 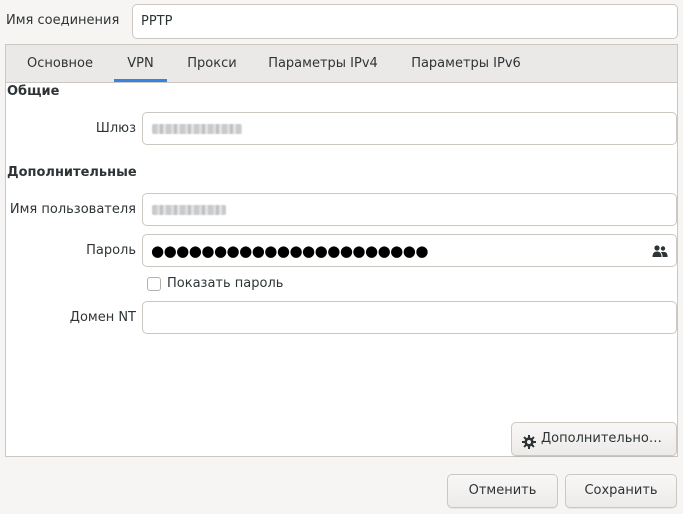 I want to click on save-button: Сохранить, so click(x=621, y=491).